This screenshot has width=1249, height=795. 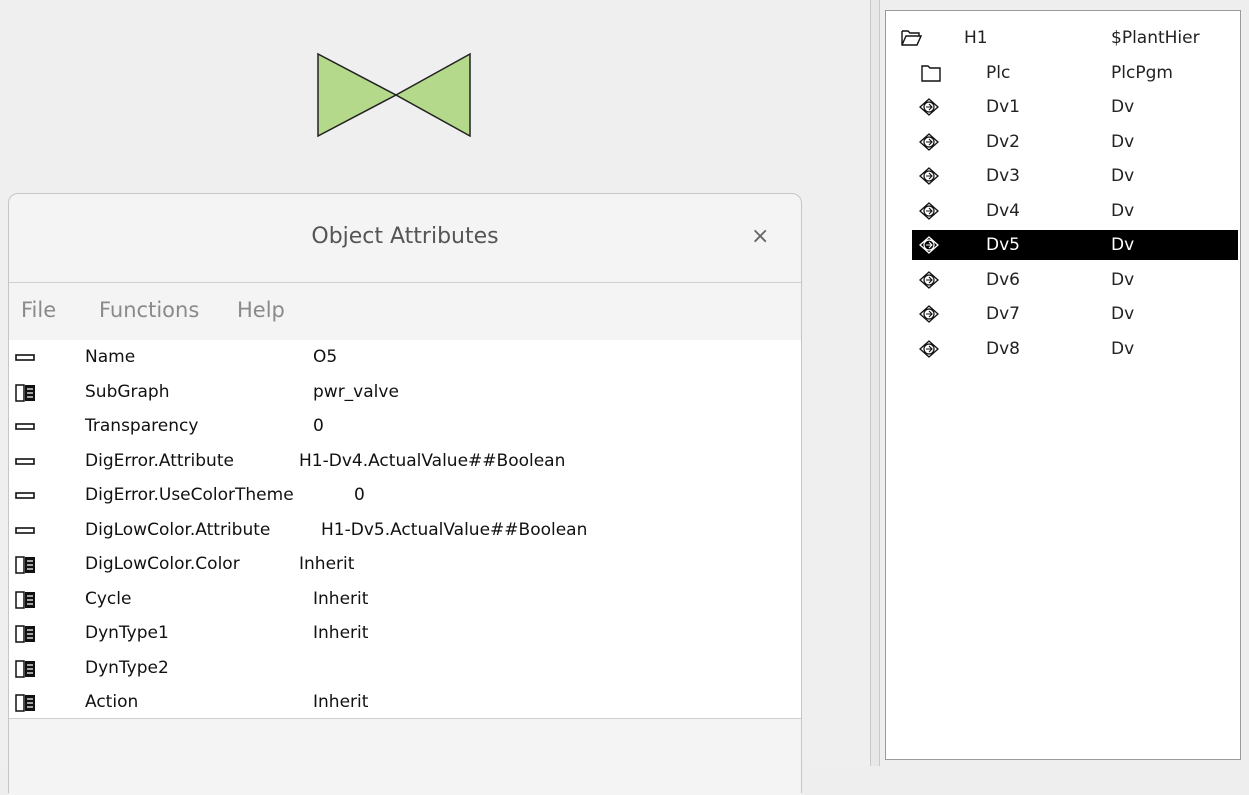 I want to click on attribute-row-digerror-usecolortheme: DigError.UseColorTheme 0, so click(x=405, y=495).